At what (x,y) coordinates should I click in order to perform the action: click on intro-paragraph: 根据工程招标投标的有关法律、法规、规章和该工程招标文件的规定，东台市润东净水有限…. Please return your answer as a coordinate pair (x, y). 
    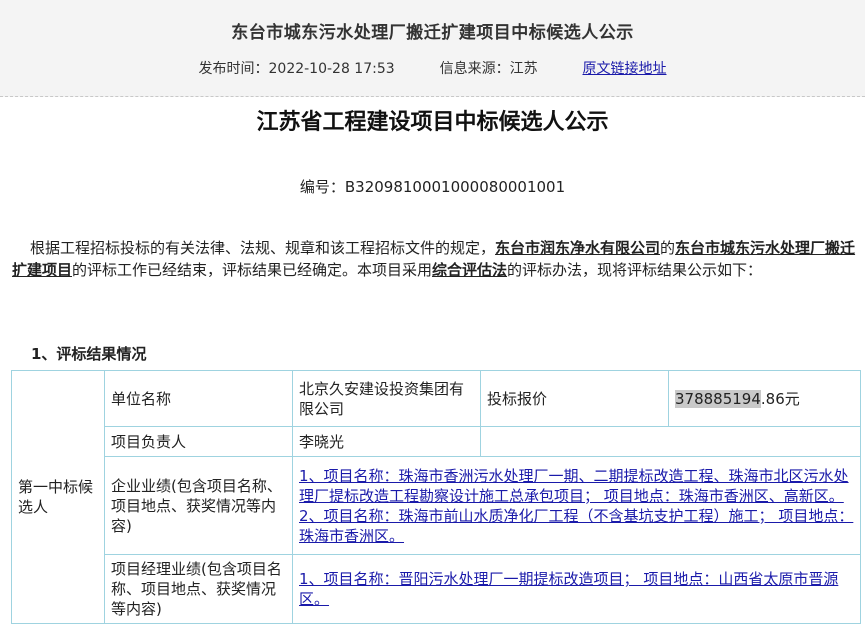
    Looking at the image, I should click on (434, 259).